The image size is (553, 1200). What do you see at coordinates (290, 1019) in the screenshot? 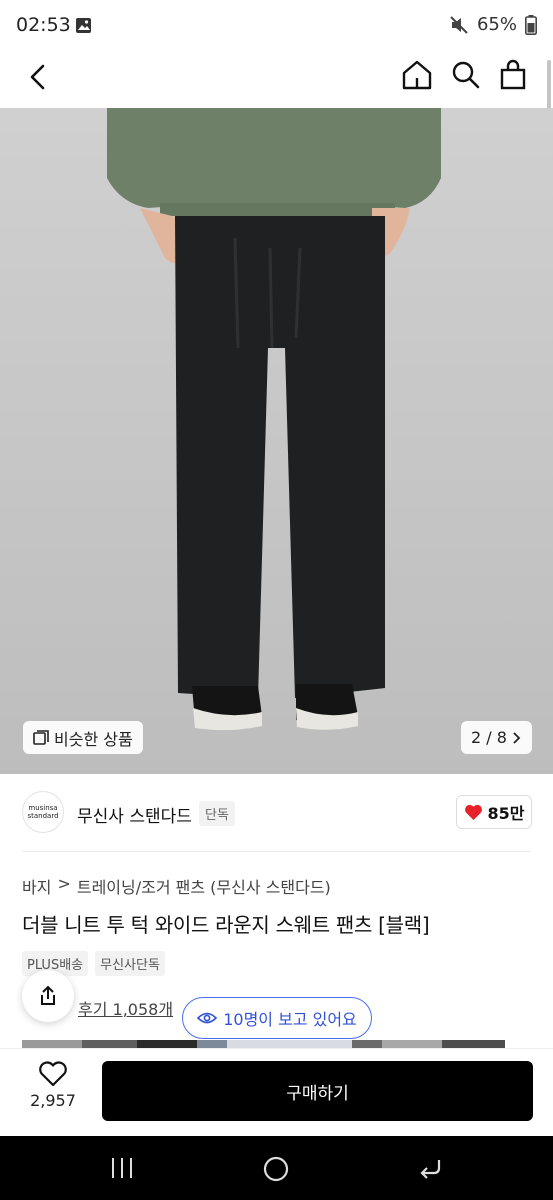
I see `viewers-count-text: 10명이 보고 있어요` at bounding box center [290, 1019].